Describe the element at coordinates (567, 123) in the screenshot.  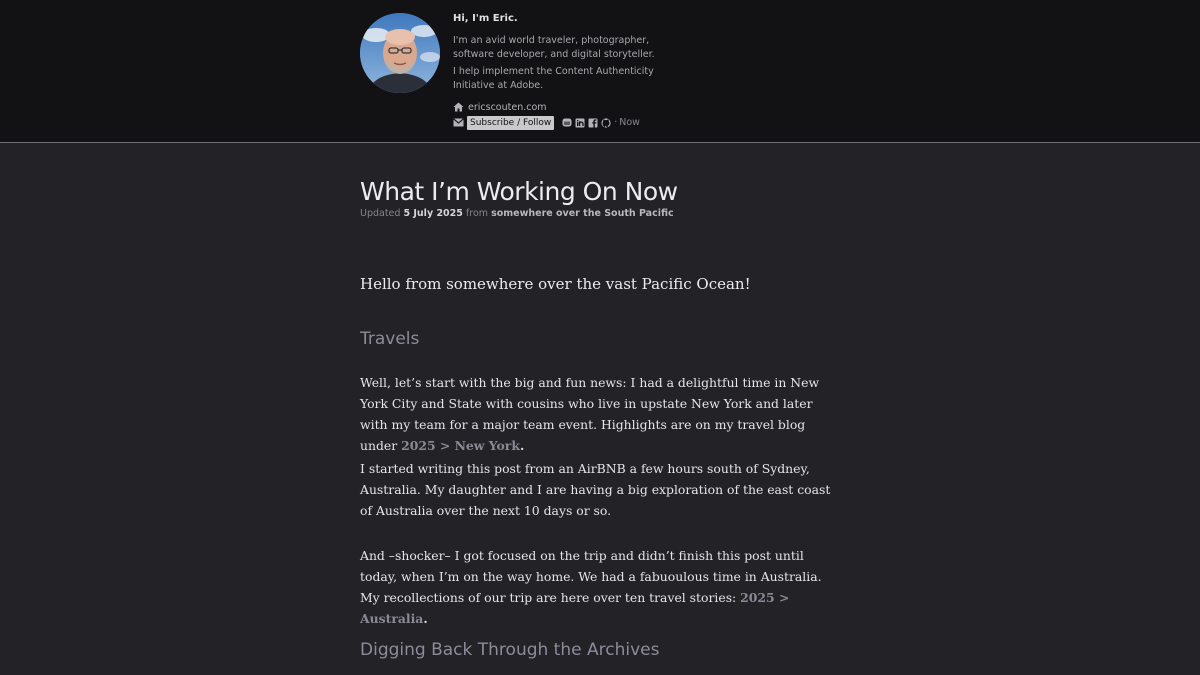
I see `mastodon-icon` at that location.